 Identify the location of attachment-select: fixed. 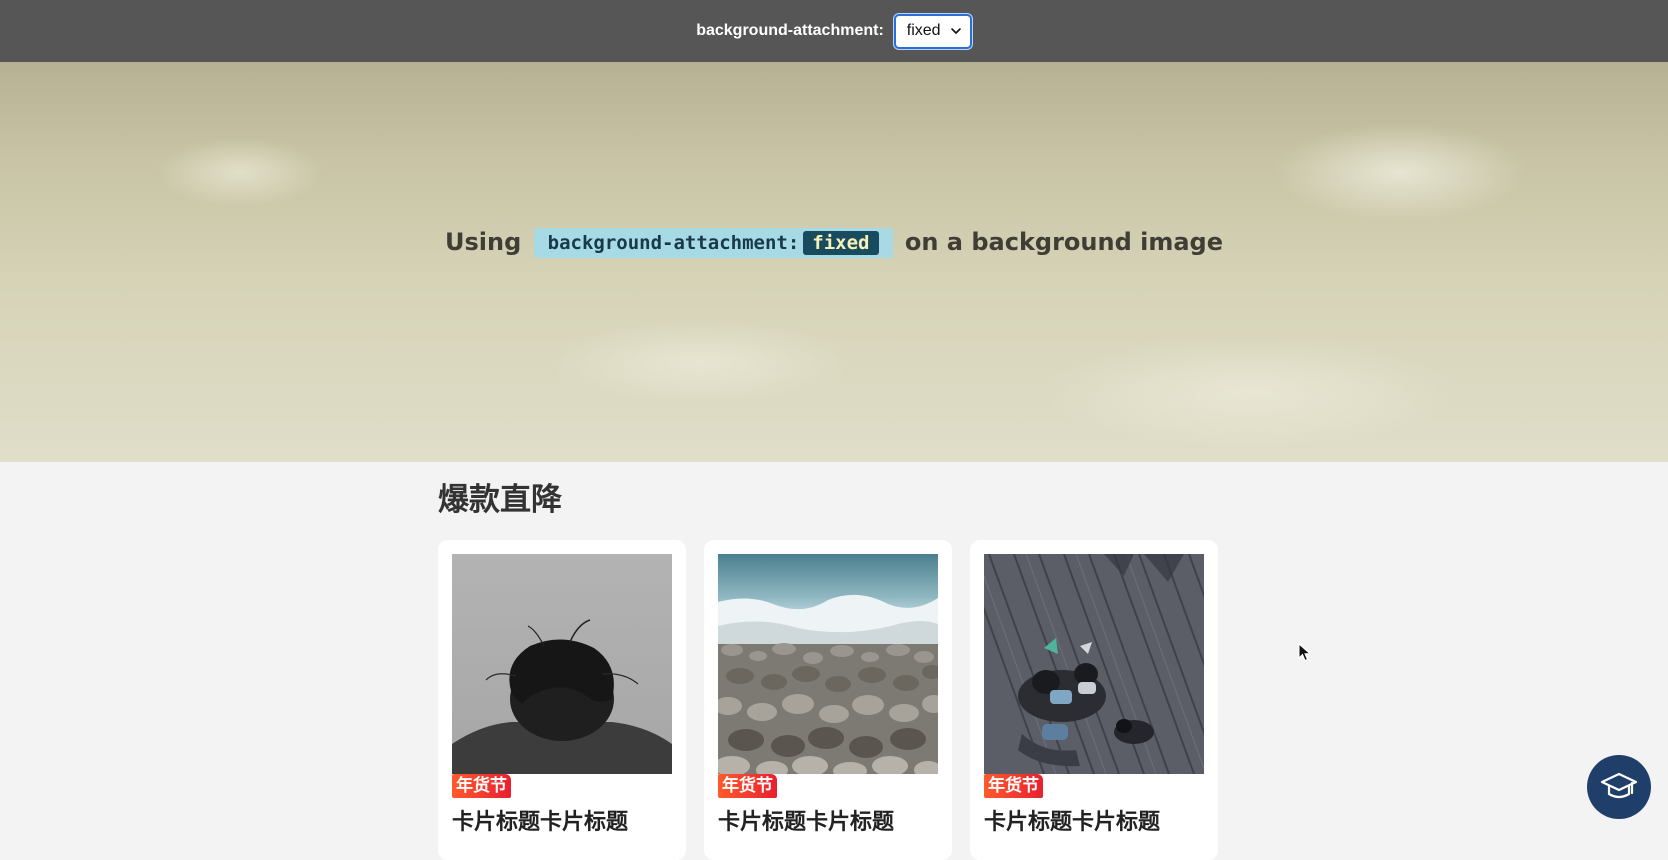
(932, 31).